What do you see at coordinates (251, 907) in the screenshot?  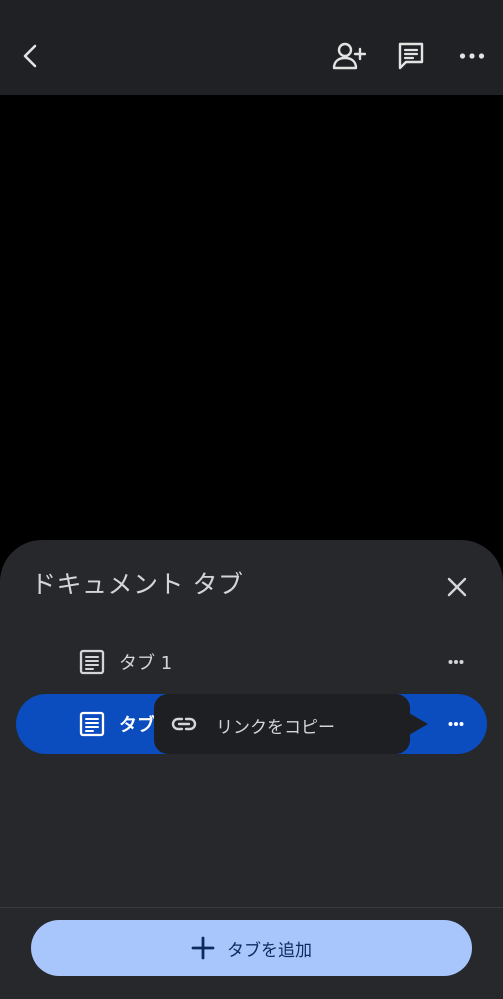 I see `divider` at bounding box center [251, 907].